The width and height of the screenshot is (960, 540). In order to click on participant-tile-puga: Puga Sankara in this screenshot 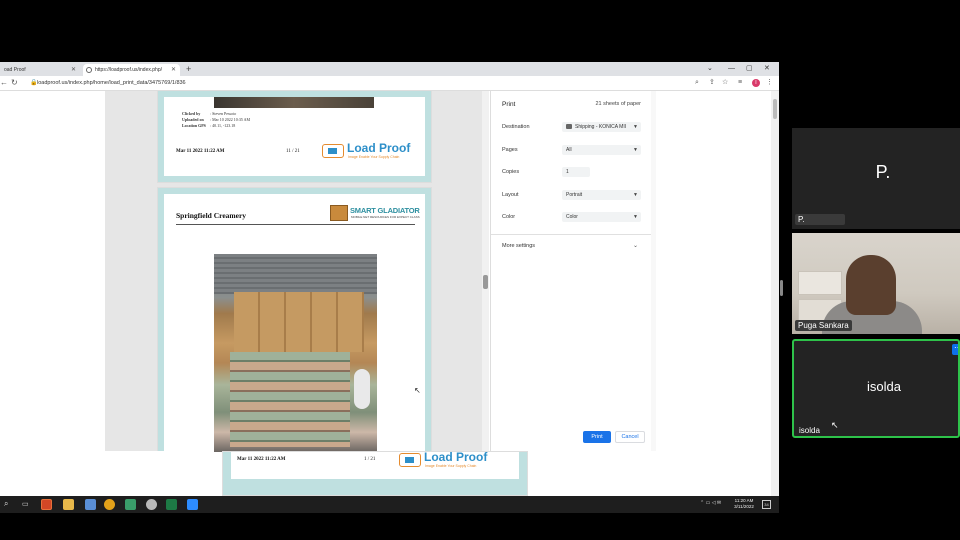, I will do `click(876, 283)`.